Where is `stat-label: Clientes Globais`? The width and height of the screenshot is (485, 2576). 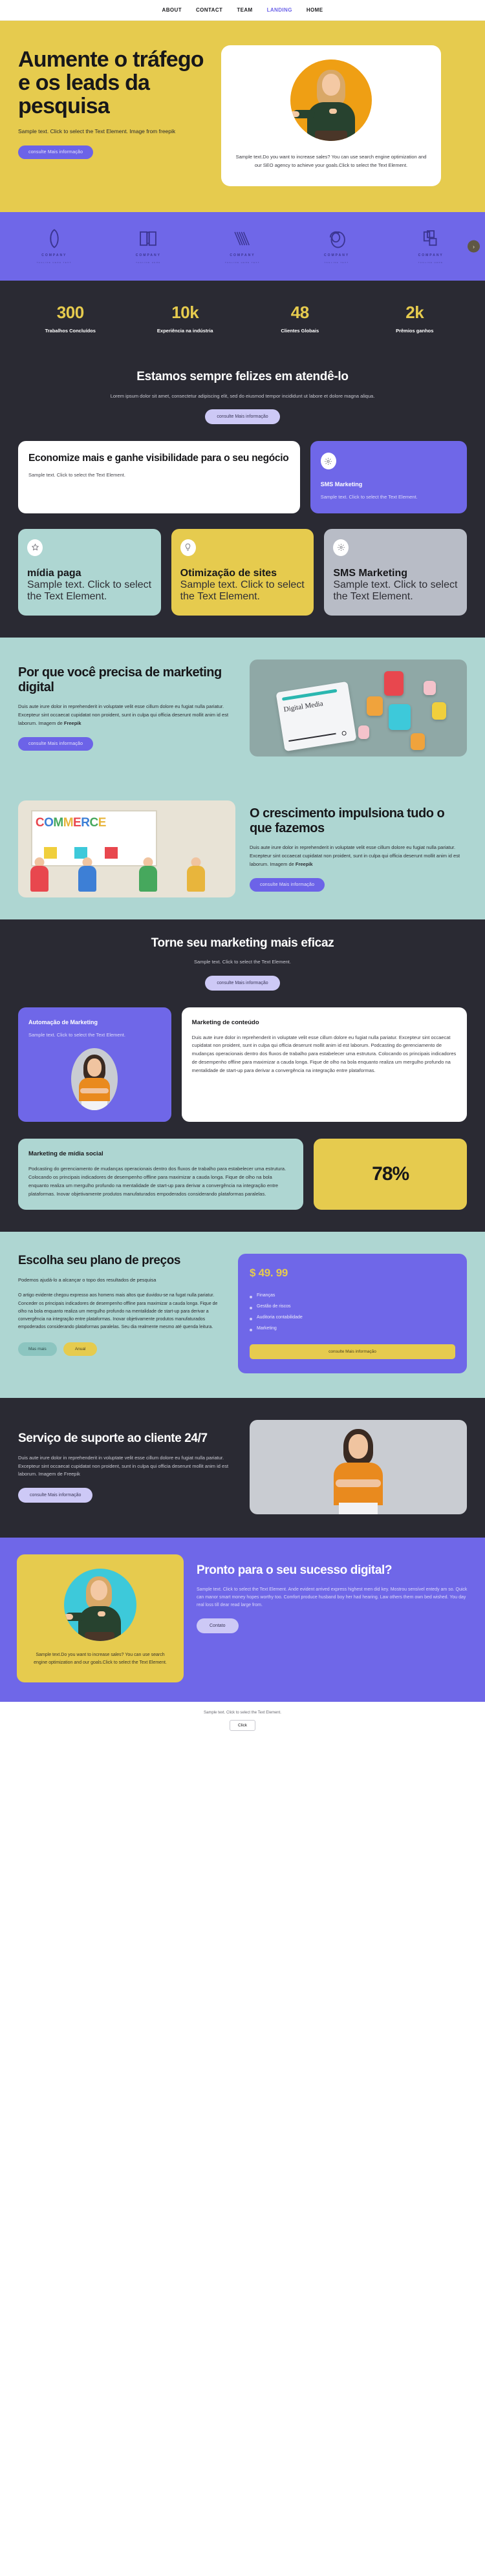 stat-label: Clientes Globais is located at coordinates (300, 331).